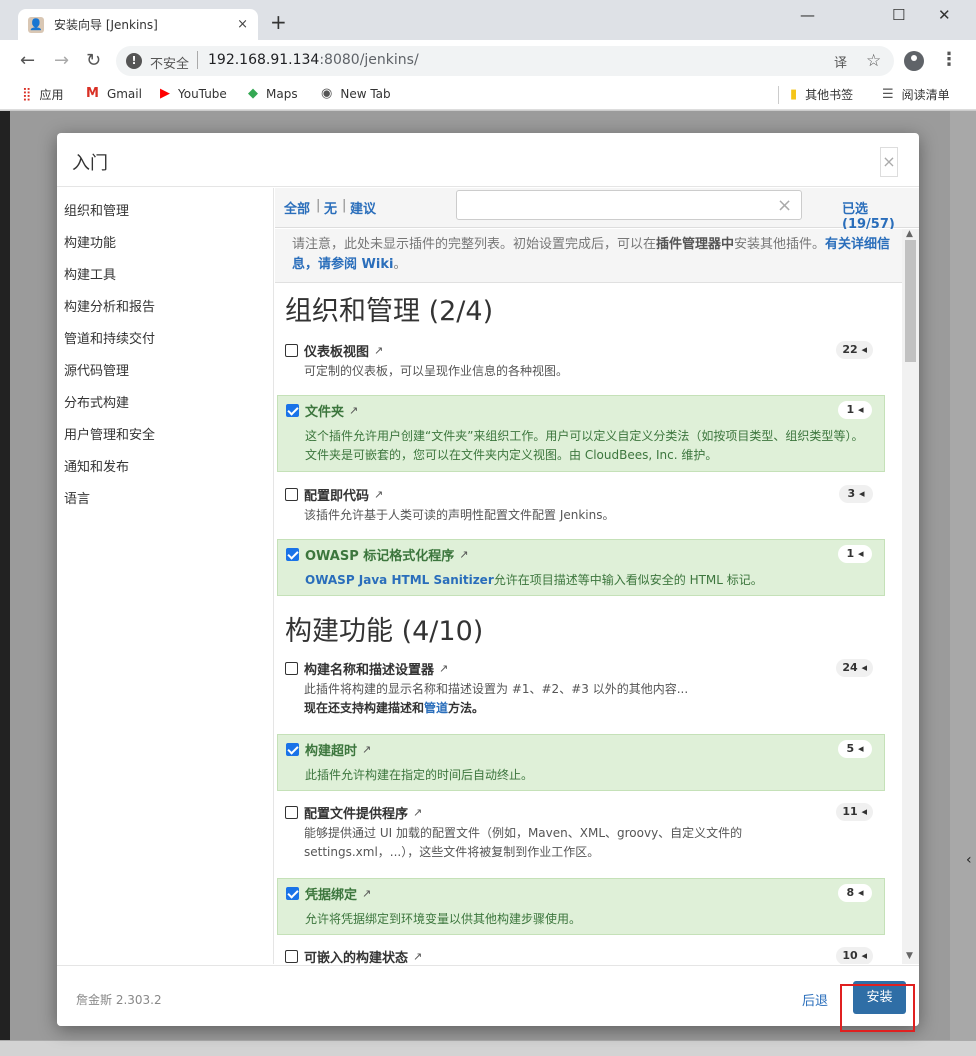 This screenshot has width=976, height=1056. Describe the element at coordinates (944, 15) in the screenshot. I see `close-window-button: ✕` at that location.